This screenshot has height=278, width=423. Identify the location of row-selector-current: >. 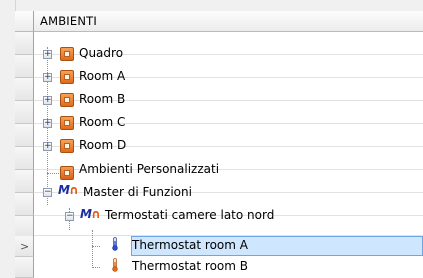
(24, 246).